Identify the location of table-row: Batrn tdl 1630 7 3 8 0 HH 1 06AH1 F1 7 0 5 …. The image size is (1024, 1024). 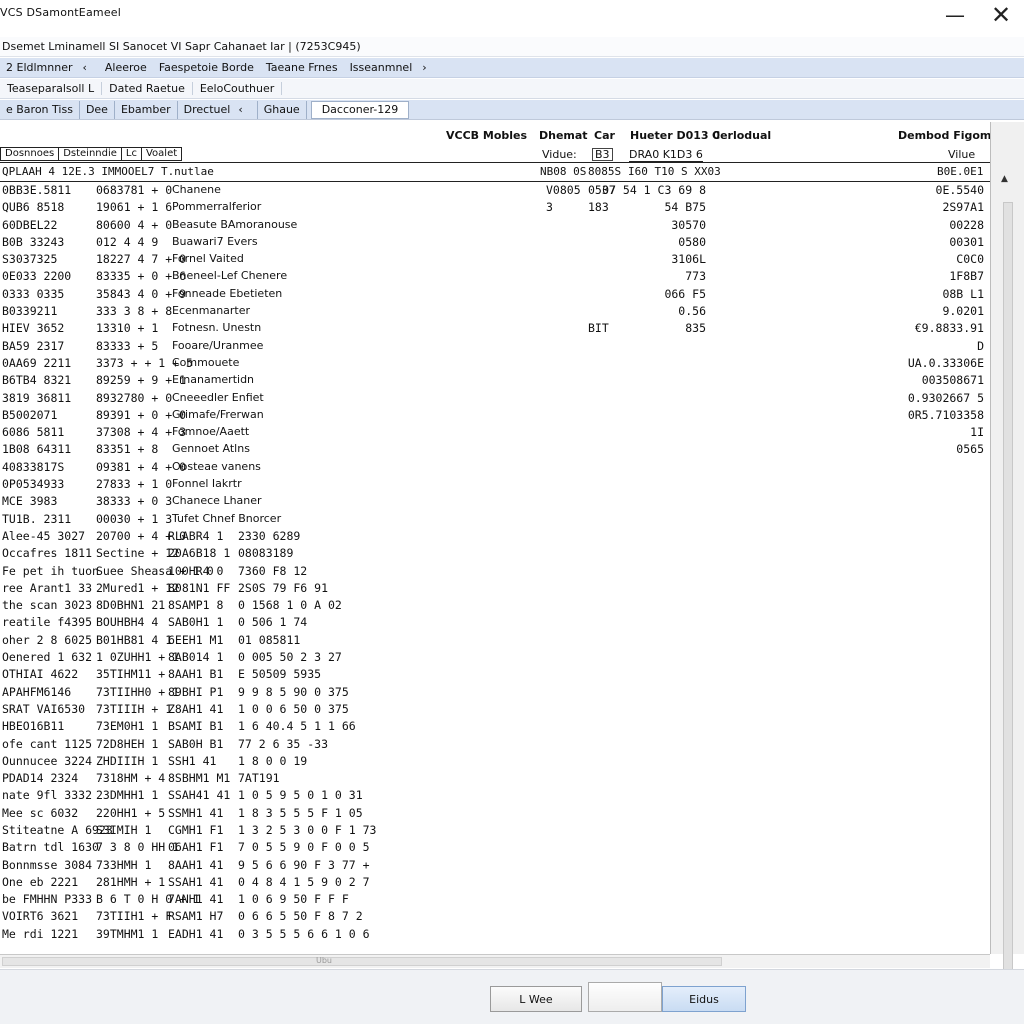
(495, 848).